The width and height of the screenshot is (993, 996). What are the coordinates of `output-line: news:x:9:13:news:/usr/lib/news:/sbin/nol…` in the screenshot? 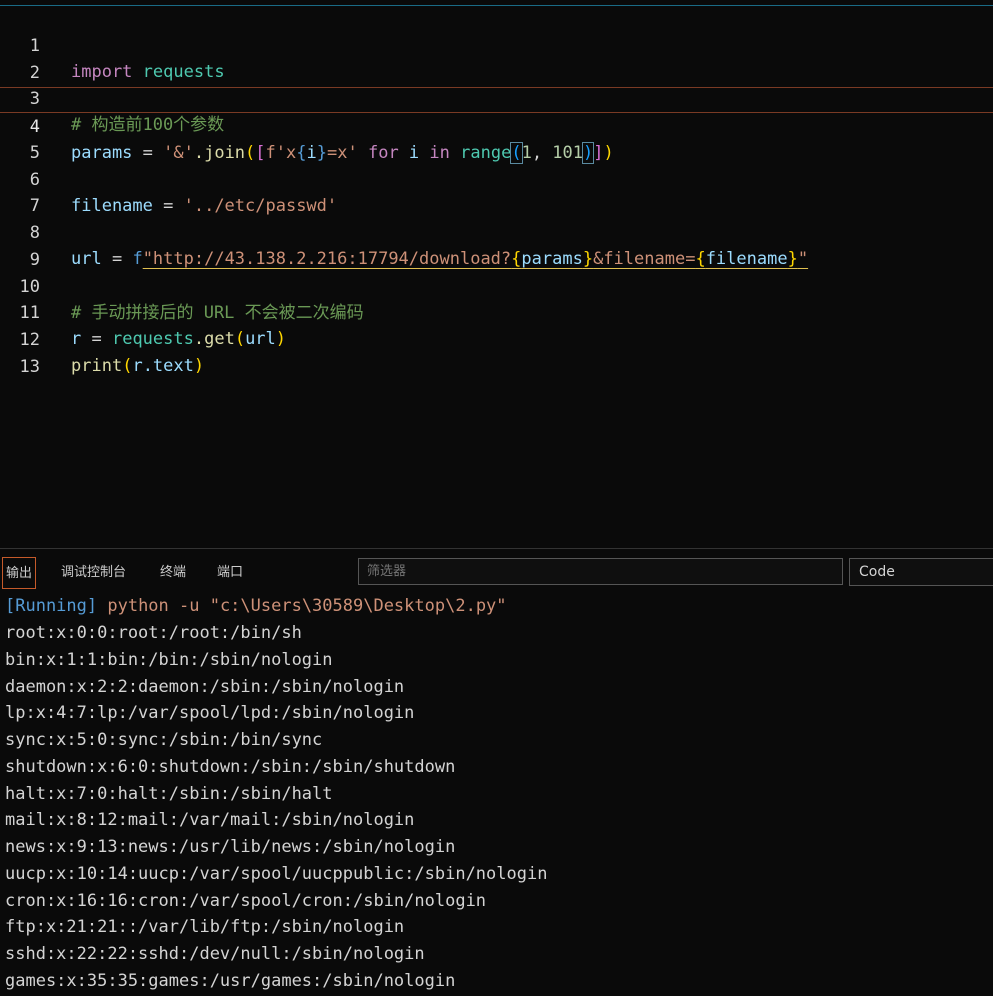 It's located at (230, 847).